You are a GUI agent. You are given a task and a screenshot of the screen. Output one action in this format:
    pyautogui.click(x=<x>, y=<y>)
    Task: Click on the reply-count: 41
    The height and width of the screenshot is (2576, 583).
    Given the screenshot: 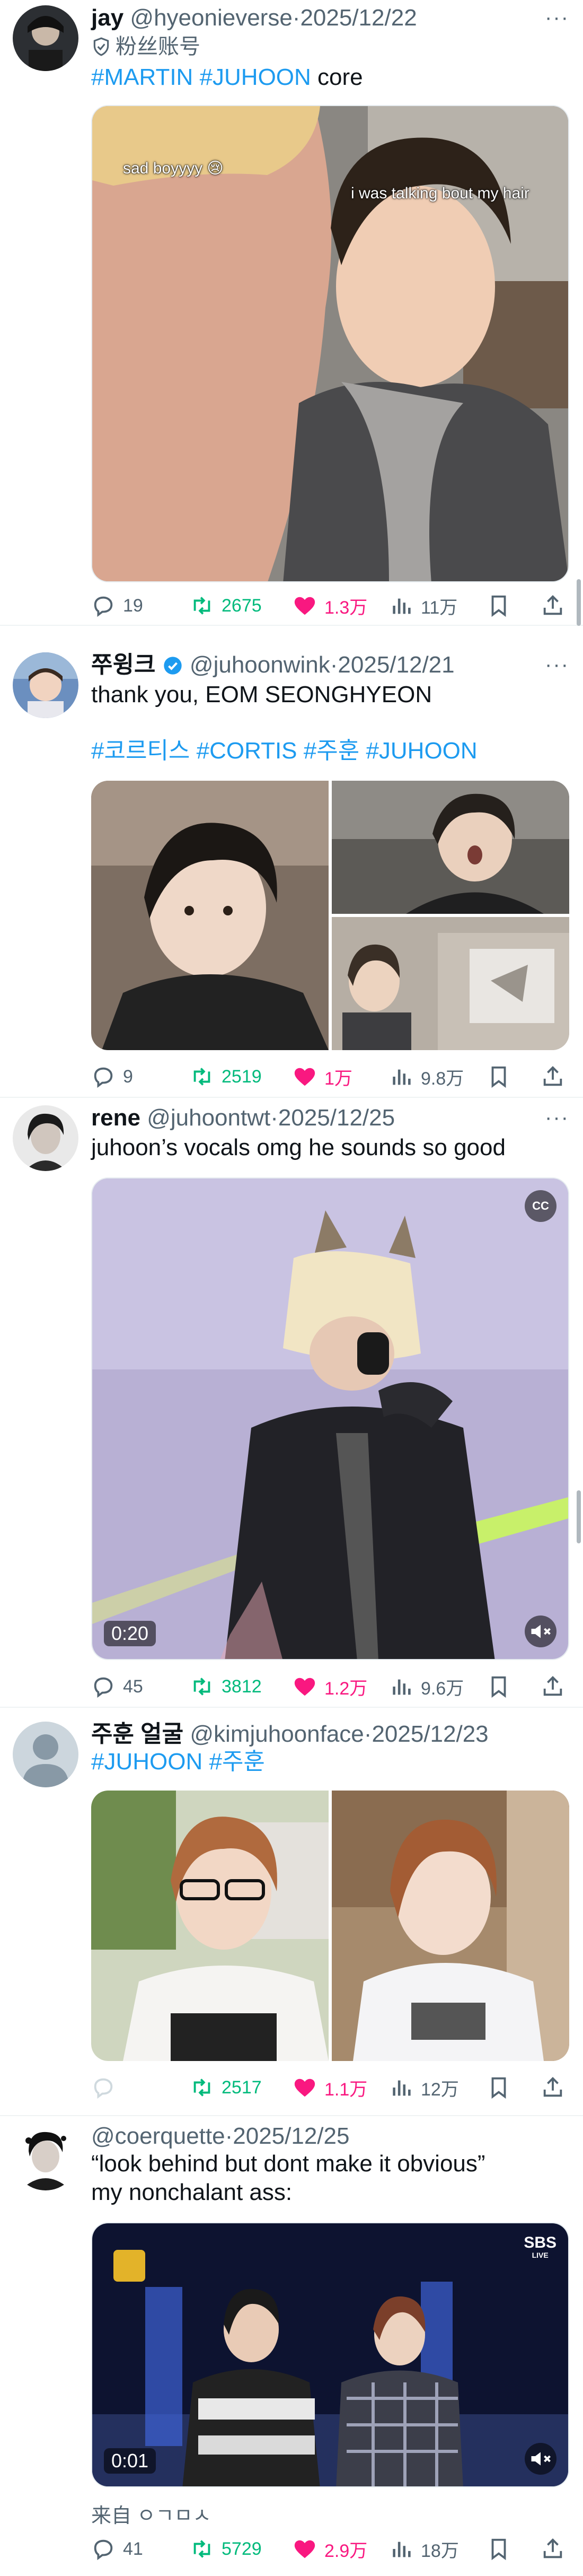 What is the action you would take?
    pyautogui.click(x=133, y=2548)
    